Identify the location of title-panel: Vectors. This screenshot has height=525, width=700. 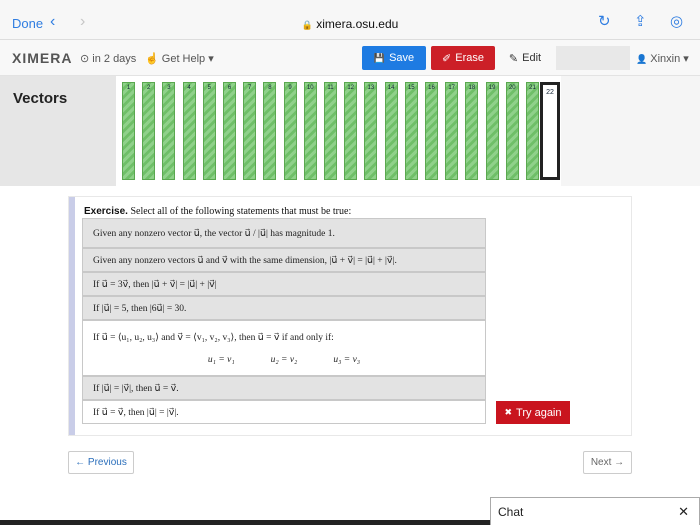
(58, 131).